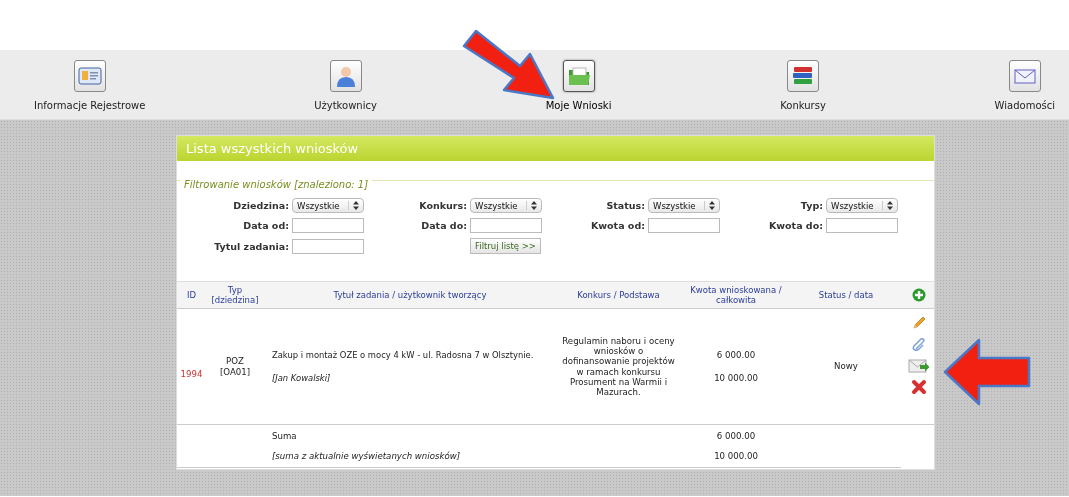 The image size is (1069, 497). What do you see at coordinates (918, 323) in the screenshot?
I see `pencil-icon` at bounding box center [918, 323].